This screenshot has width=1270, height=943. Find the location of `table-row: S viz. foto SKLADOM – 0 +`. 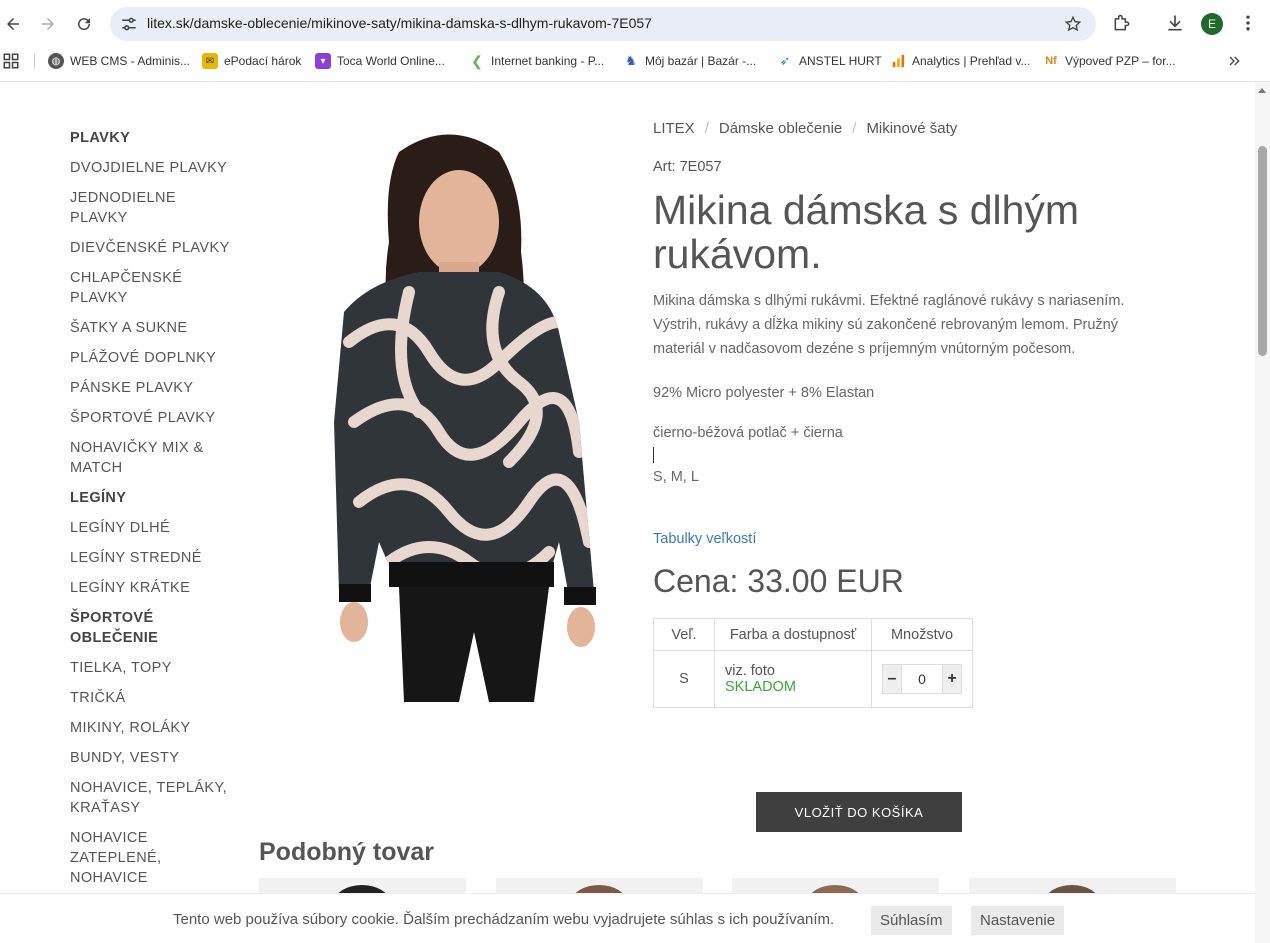

table-row: S viz. foto SKLADOM – 0 + is located at coordinates (813, 679).